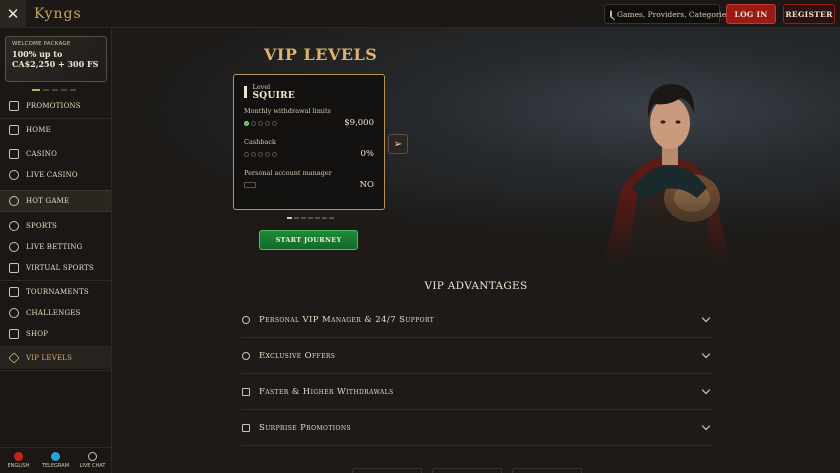 The height and width of the screenshot is (473, 840). Describe the element at coordinates (477, 428) in the screenshot. I see `advantage-surprise-promotions: Surprise Promotions` at that location.